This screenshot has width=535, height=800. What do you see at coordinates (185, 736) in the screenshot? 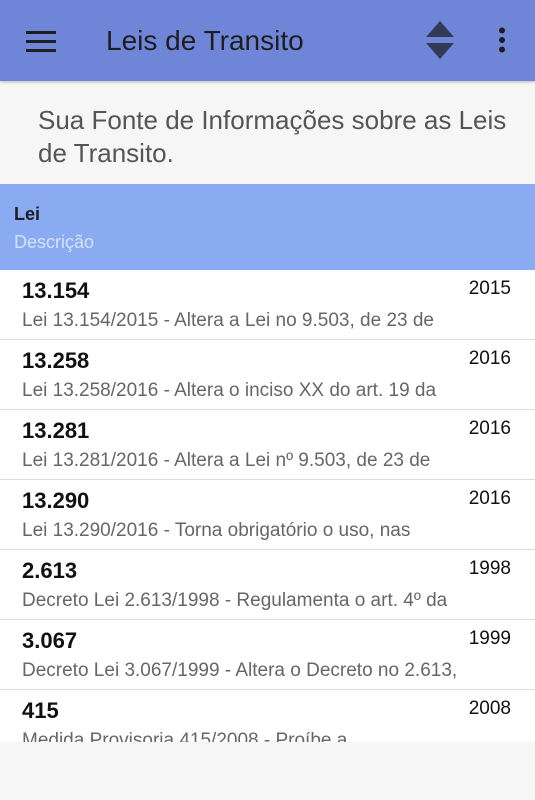
I see `law-description: Medida Provisoria 415/2008 - Proíbe a` at bounding box center [185, 736].